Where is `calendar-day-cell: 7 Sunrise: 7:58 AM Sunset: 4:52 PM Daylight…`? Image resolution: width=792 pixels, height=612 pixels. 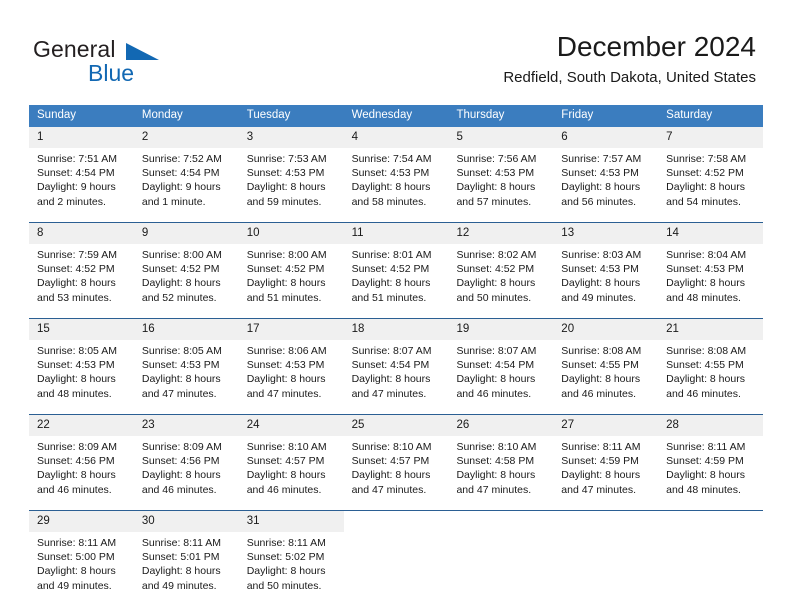 calendar-day-cell: 7 Sunrise: 7:58 AM Sunset: 4:52 PM Daylight… is located at coordinates (711, 168).